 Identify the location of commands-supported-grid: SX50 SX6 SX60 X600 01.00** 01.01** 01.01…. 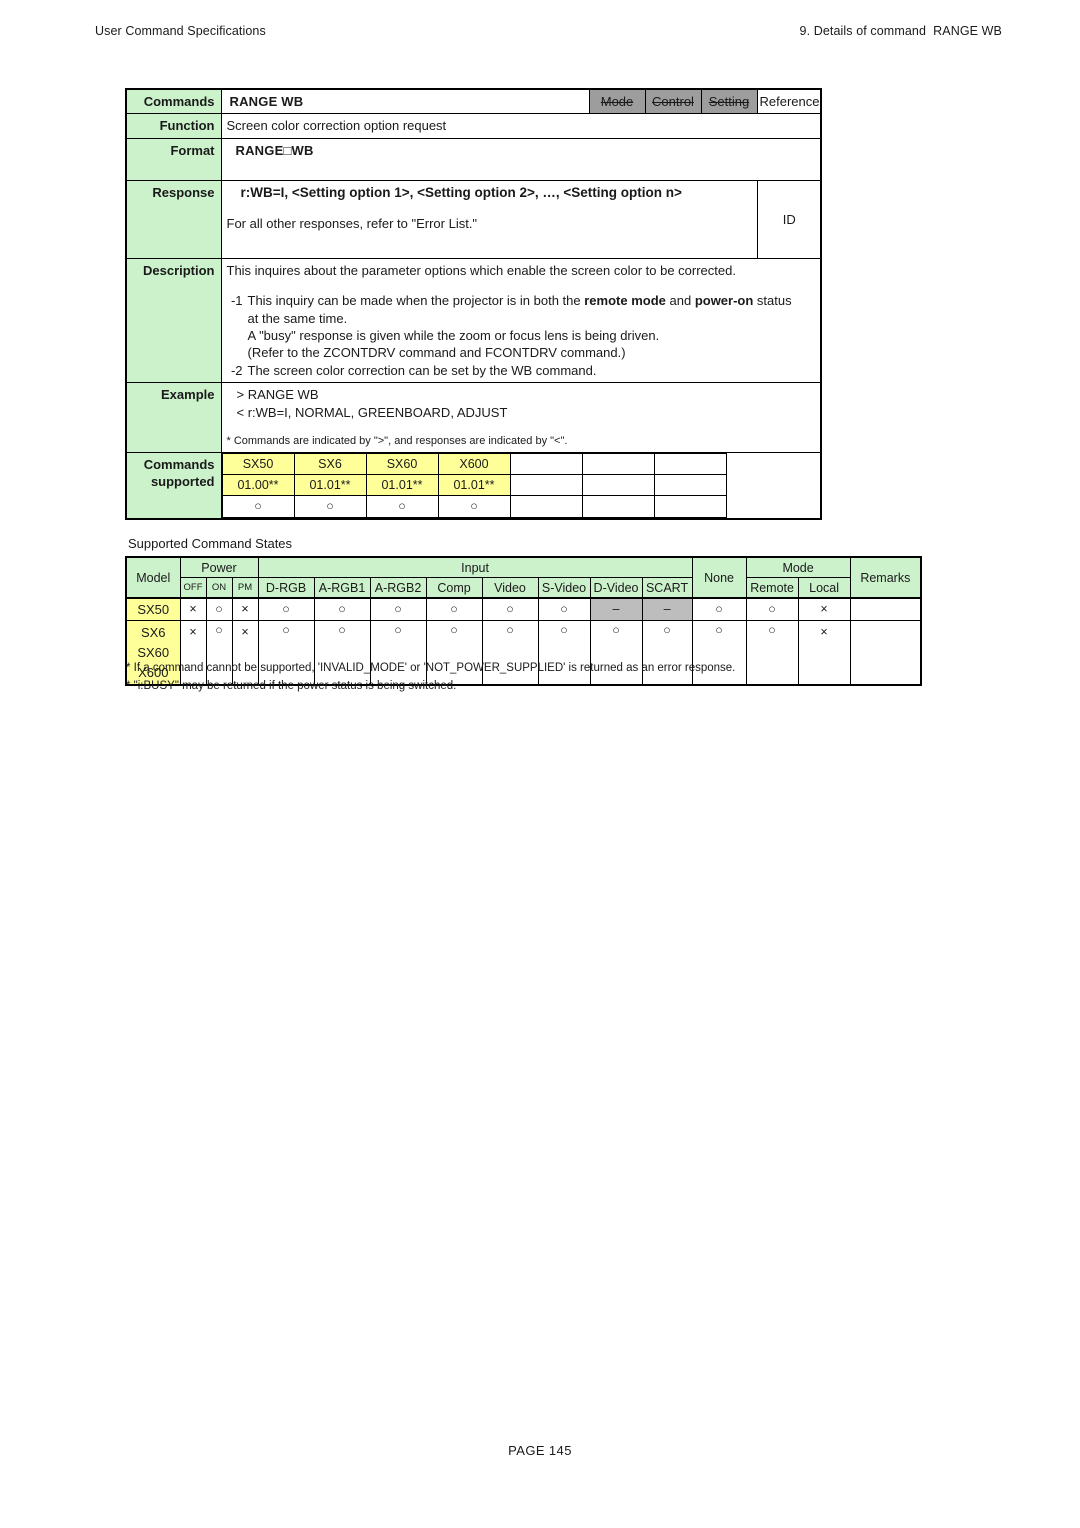
(521, 485).